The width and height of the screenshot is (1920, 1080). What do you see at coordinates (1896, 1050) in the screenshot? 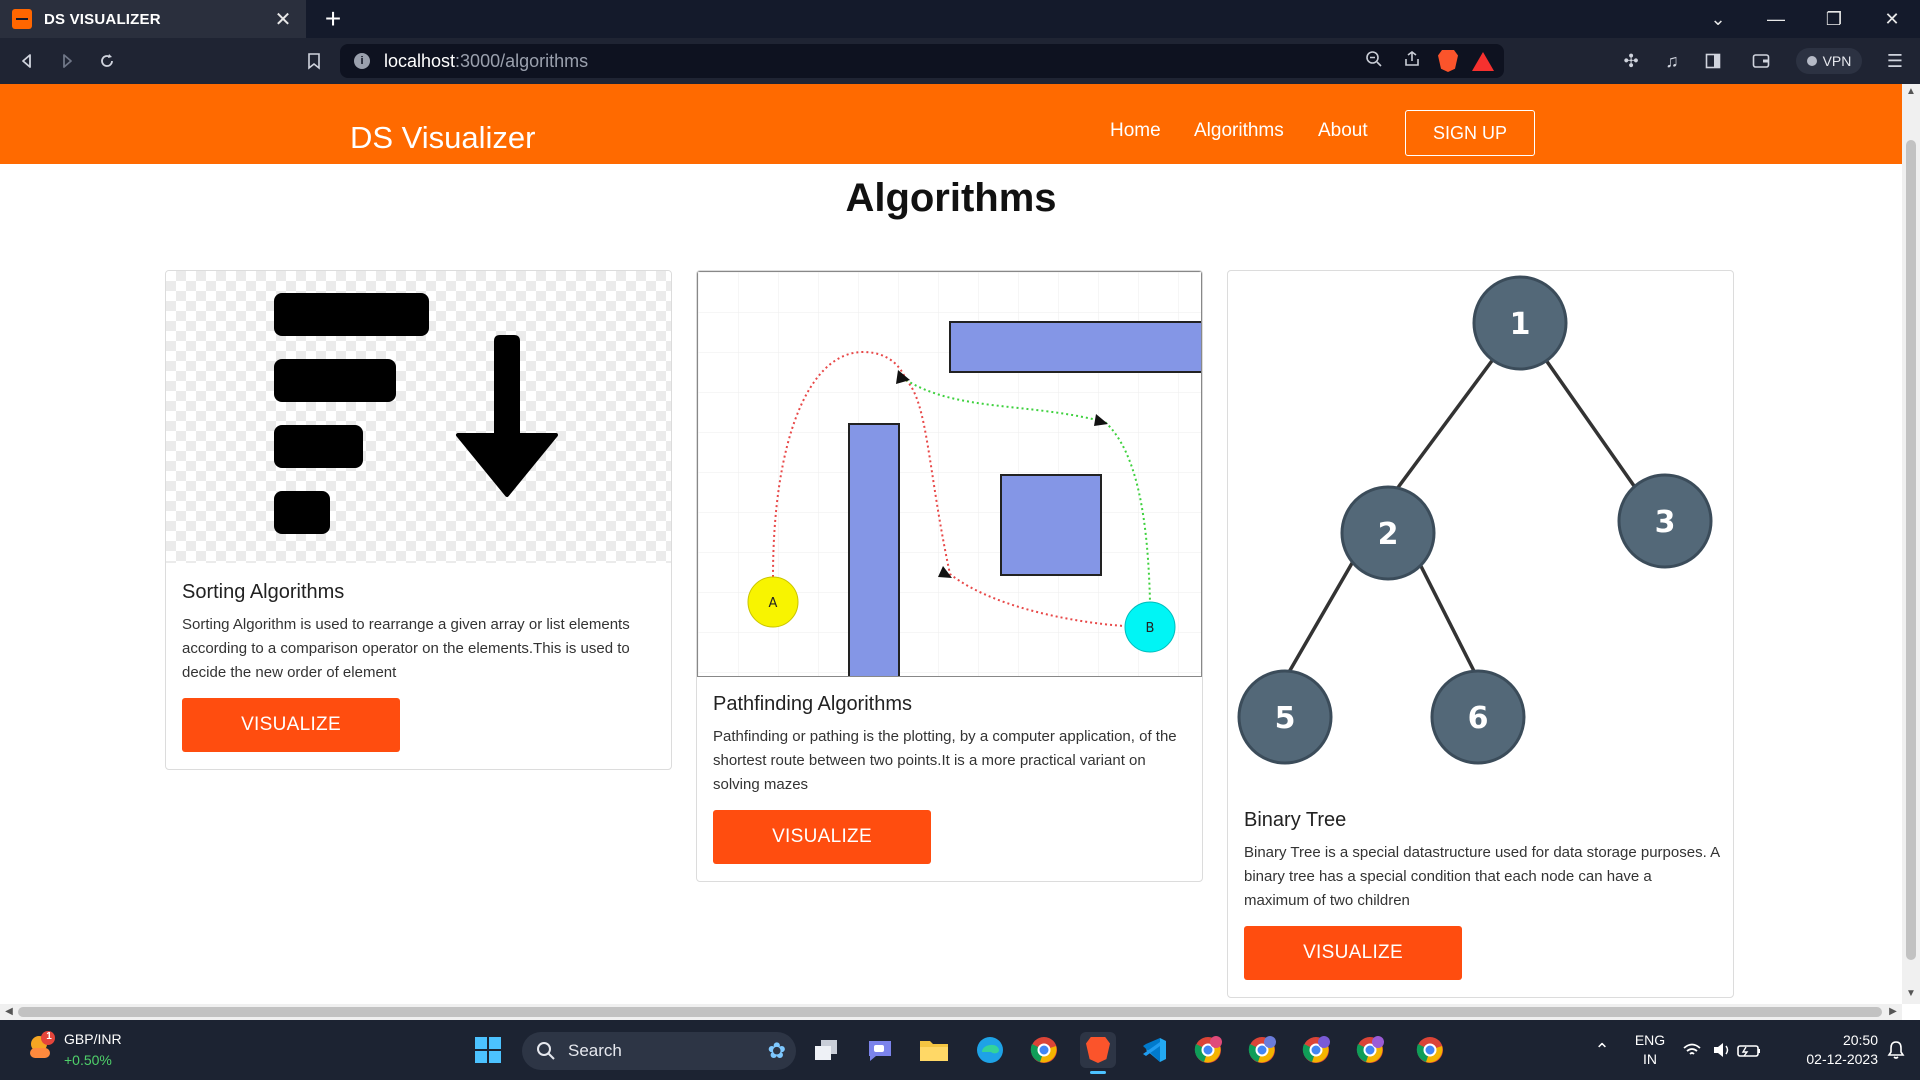
I see `notifications-bell-icon` at bounding box center [1896, 1050].